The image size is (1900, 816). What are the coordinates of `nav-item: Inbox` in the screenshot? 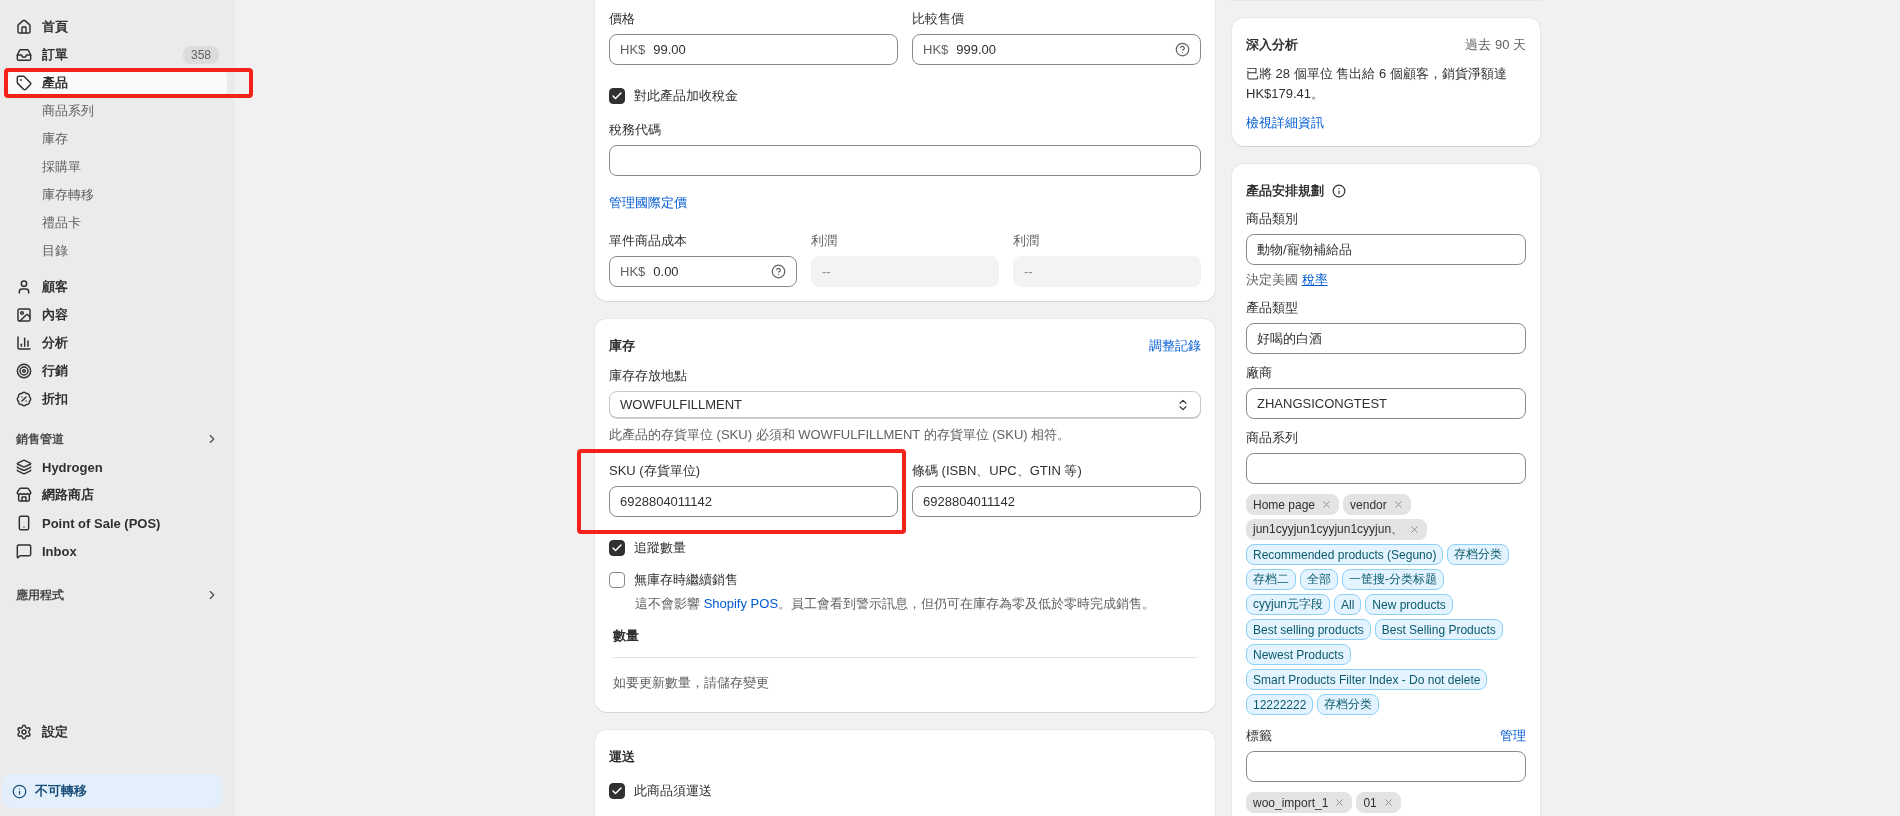 It's located at (117, 551).